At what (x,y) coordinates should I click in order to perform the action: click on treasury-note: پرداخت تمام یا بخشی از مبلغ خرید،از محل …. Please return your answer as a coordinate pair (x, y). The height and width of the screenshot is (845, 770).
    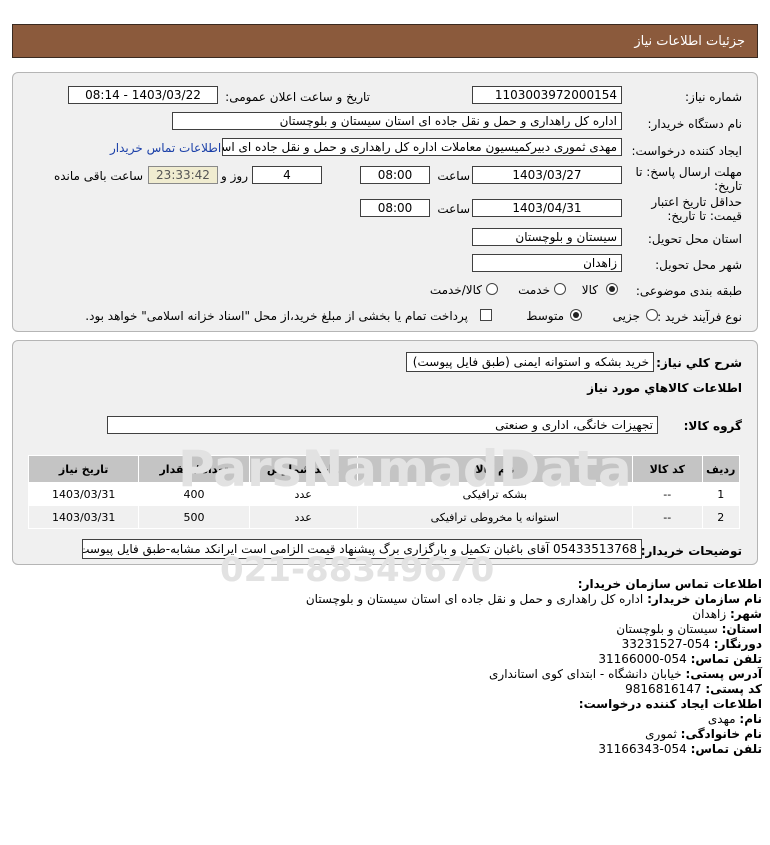
    Looking at the image, I should click on (276, 316).